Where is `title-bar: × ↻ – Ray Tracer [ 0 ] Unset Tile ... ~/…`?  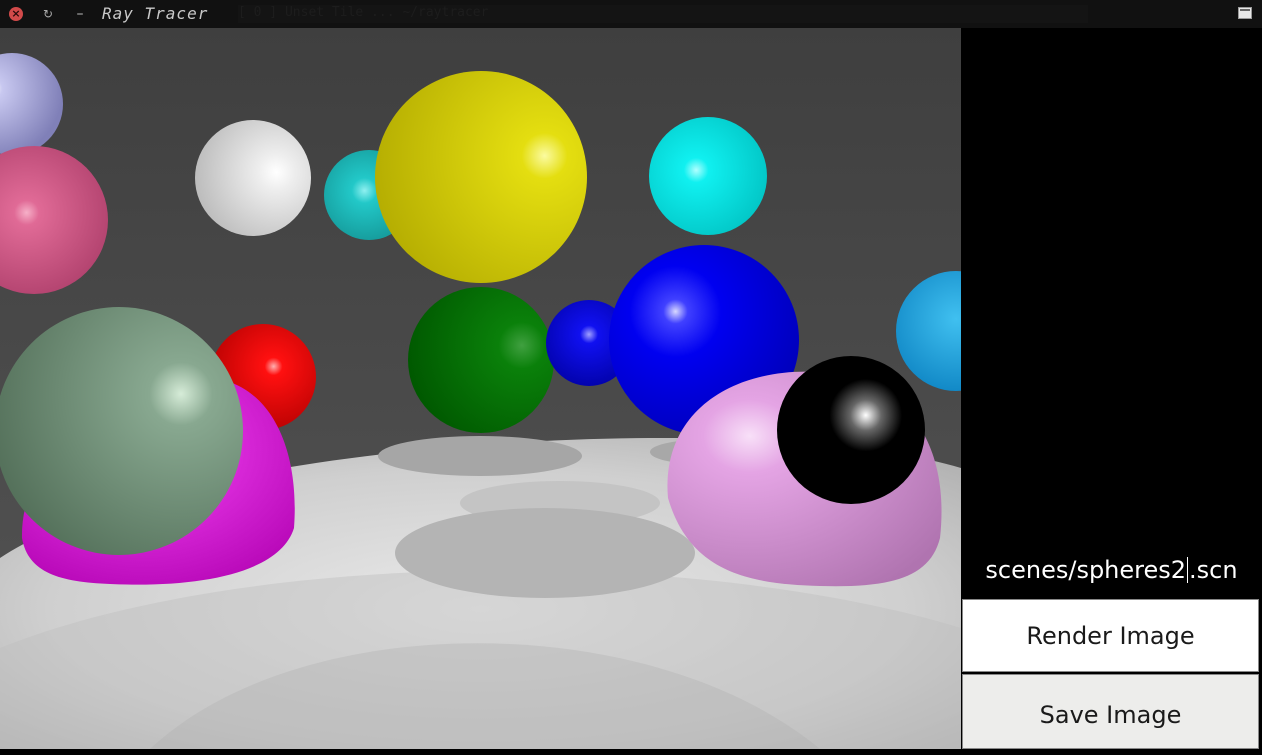 title-bar: × ↻ – Ray Tracer [ 0 ] Unset Tile ... ~/… is located at coordinates (631, 14).